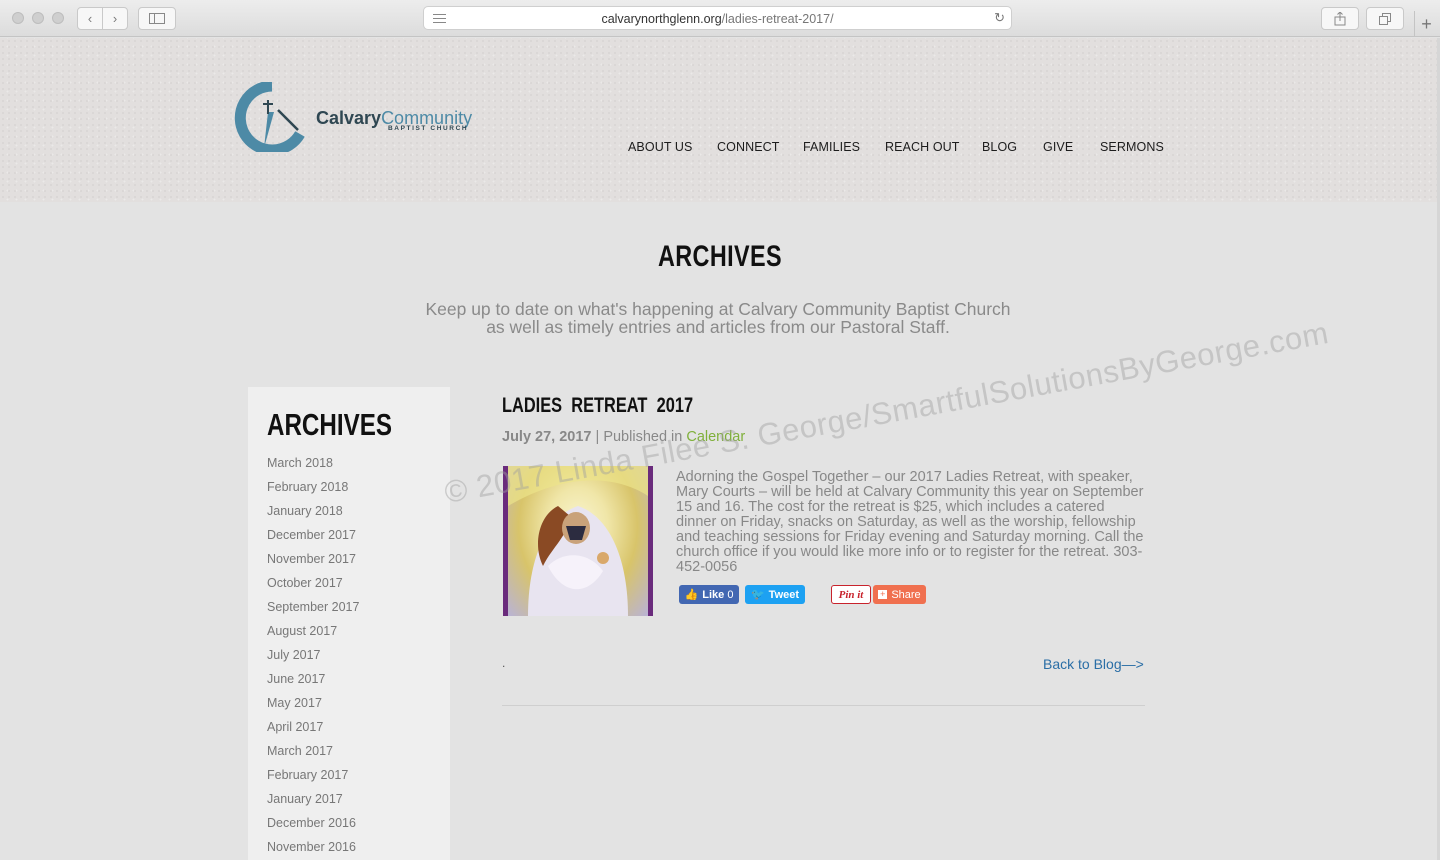 Image resolution: width=1440 pixels, height=860 pixels. What do you see at coordinates (313, 467) in the screenshot?
I see `archive-link: March 2018` at bounding box center [313, 467].